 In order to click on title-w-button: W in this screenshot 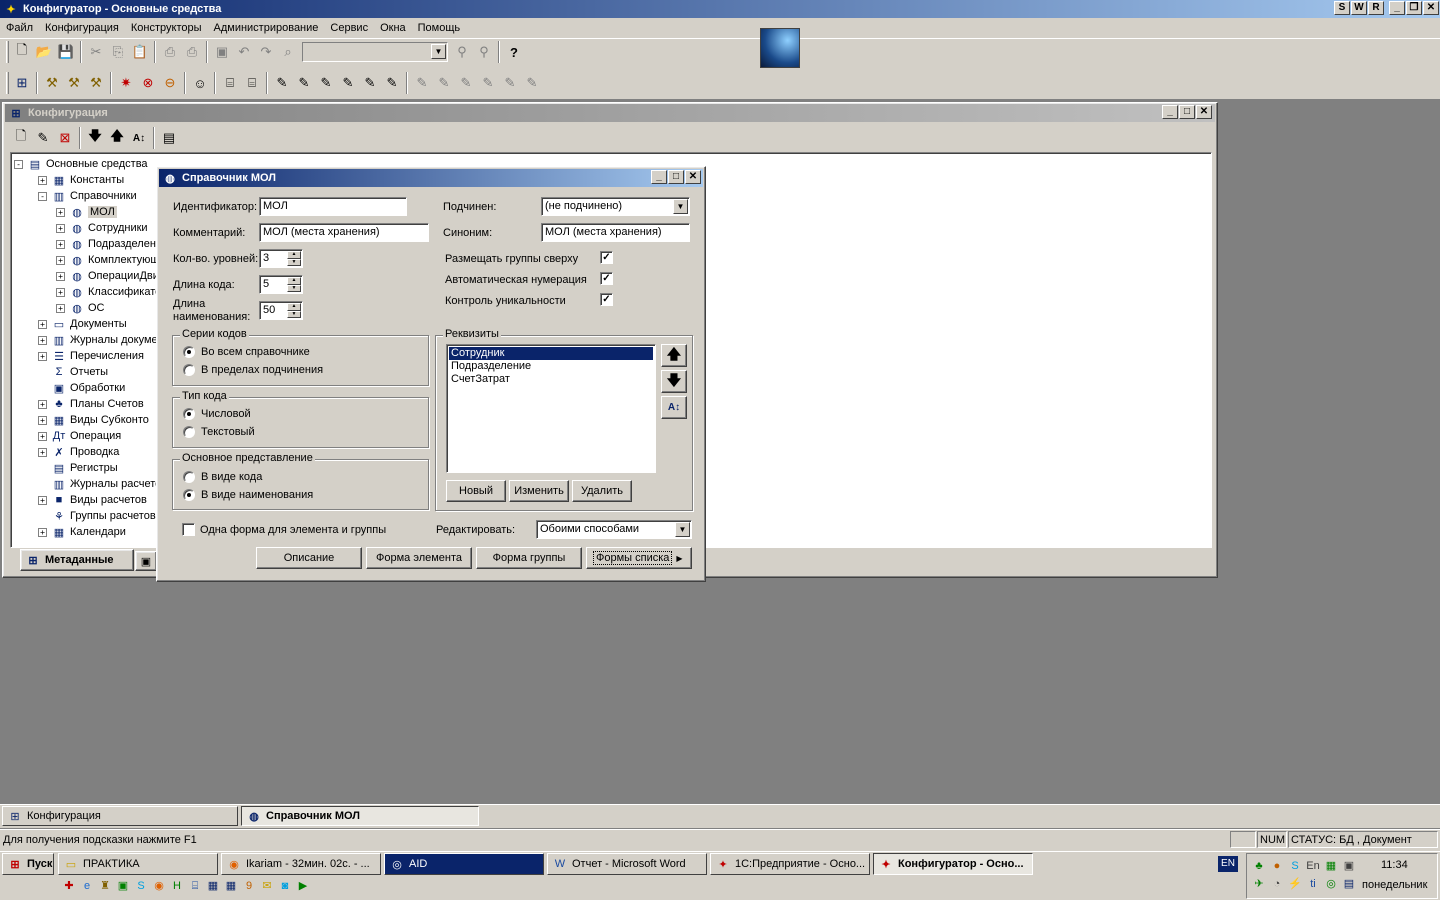, I will do `click(1359, 8)`.